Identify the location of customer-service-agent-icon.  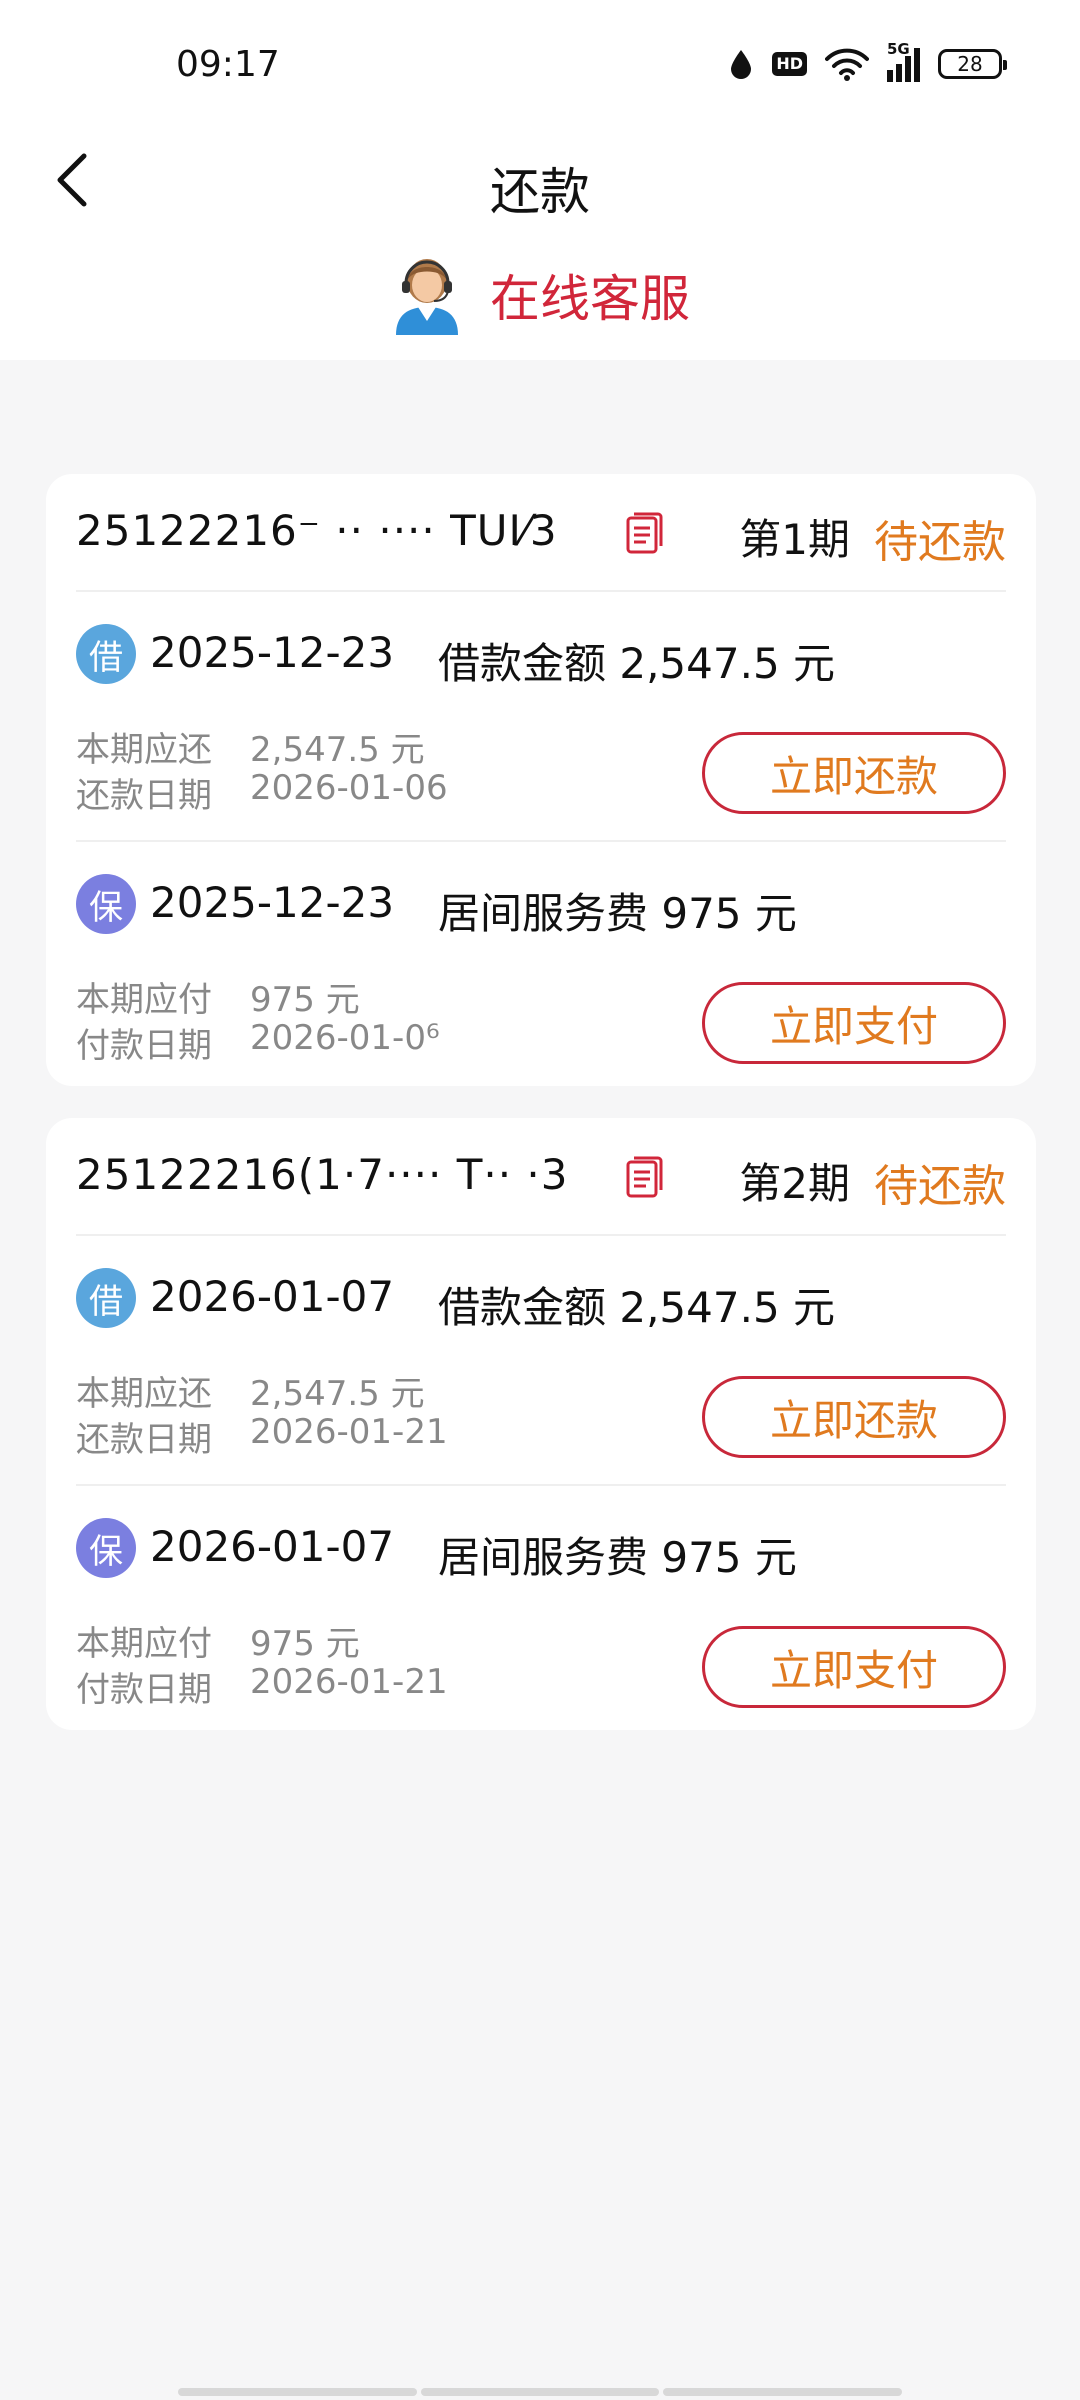
(427, 297).